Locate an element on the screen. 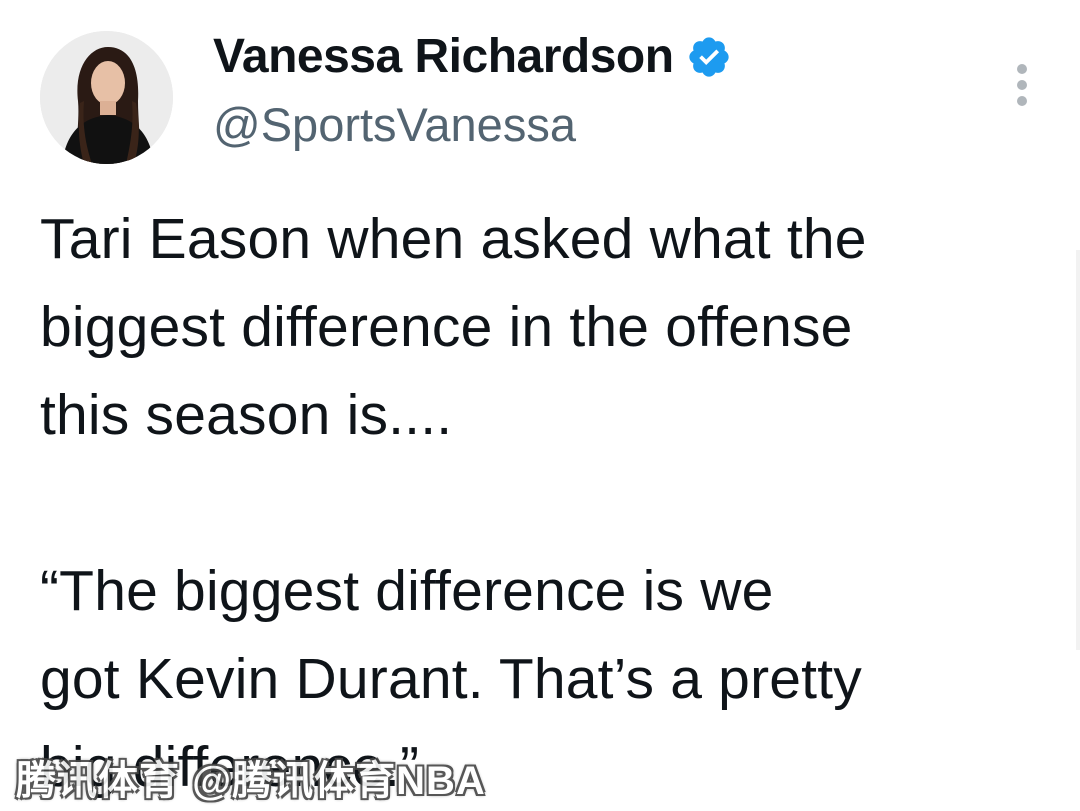 The width and height of the screenshot is (1080, 811). watermark: 腾讯体育 @腾讯体育NBA is located at coordinates (251, 781).